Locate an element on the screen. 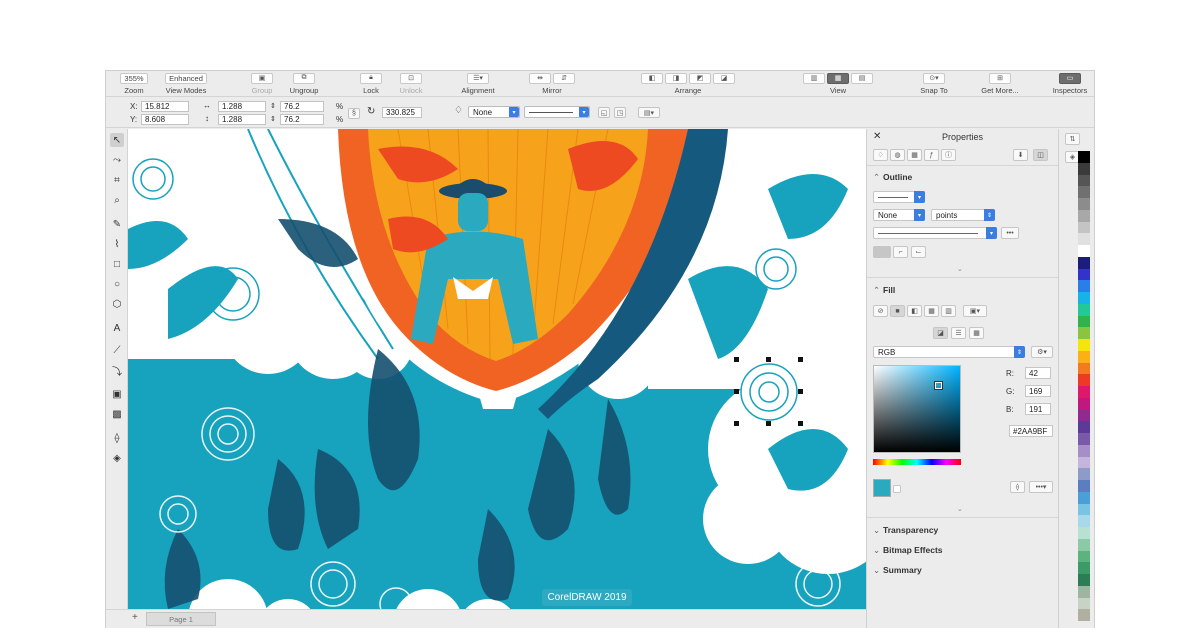  arrange-control: ◧ ◨ ◩ ◪ Arrange is located at coordinates (688, 84).